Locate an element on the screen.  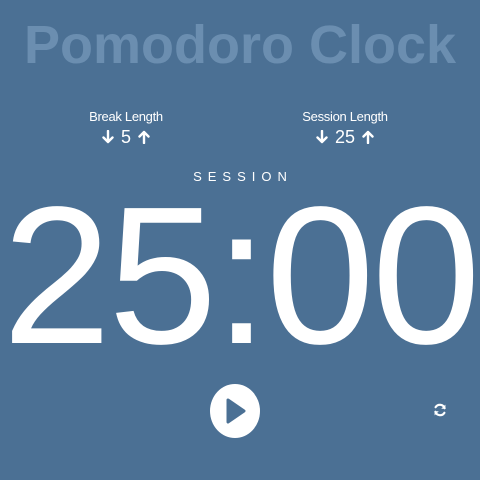
session-length-label: Session Length is located at coordinates (345, 116).